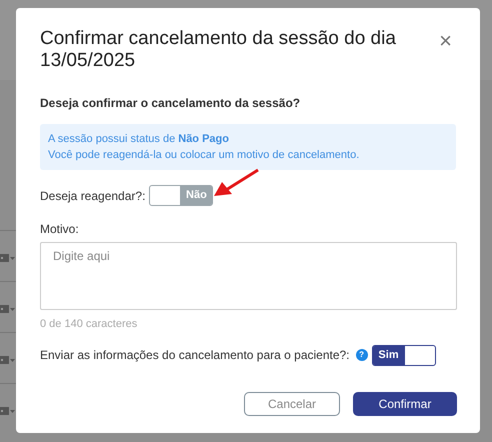 Image resolution: width=492 pixels, height=442 pixels. I want to click on reason-field: Digite aqui, so click(248, 276).